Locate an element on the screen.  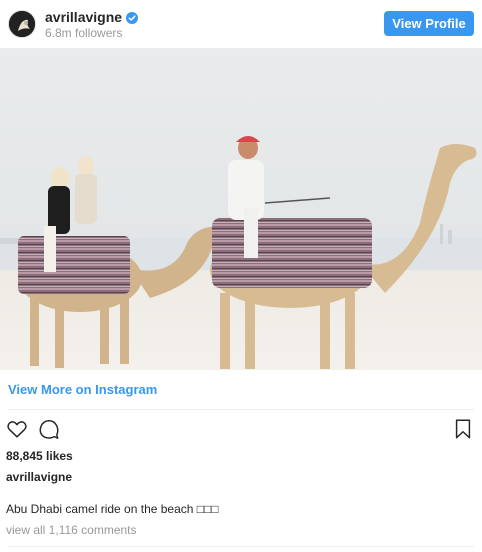
follower-count: 6.8m followers is located at coordinates (84, 33).